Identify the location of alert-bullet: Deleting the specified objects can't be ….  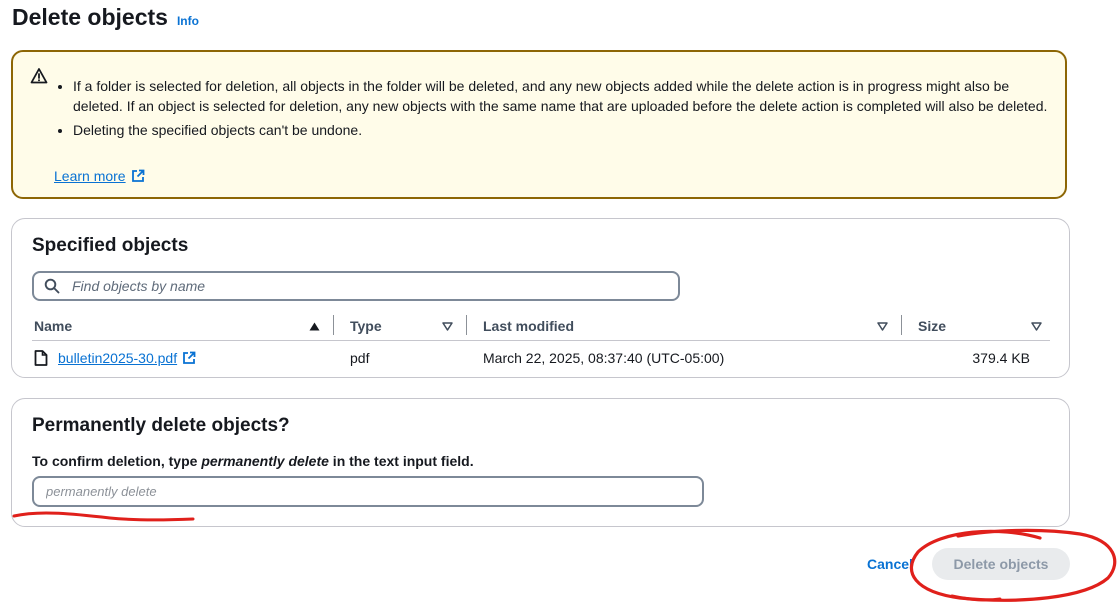
(560, 130).